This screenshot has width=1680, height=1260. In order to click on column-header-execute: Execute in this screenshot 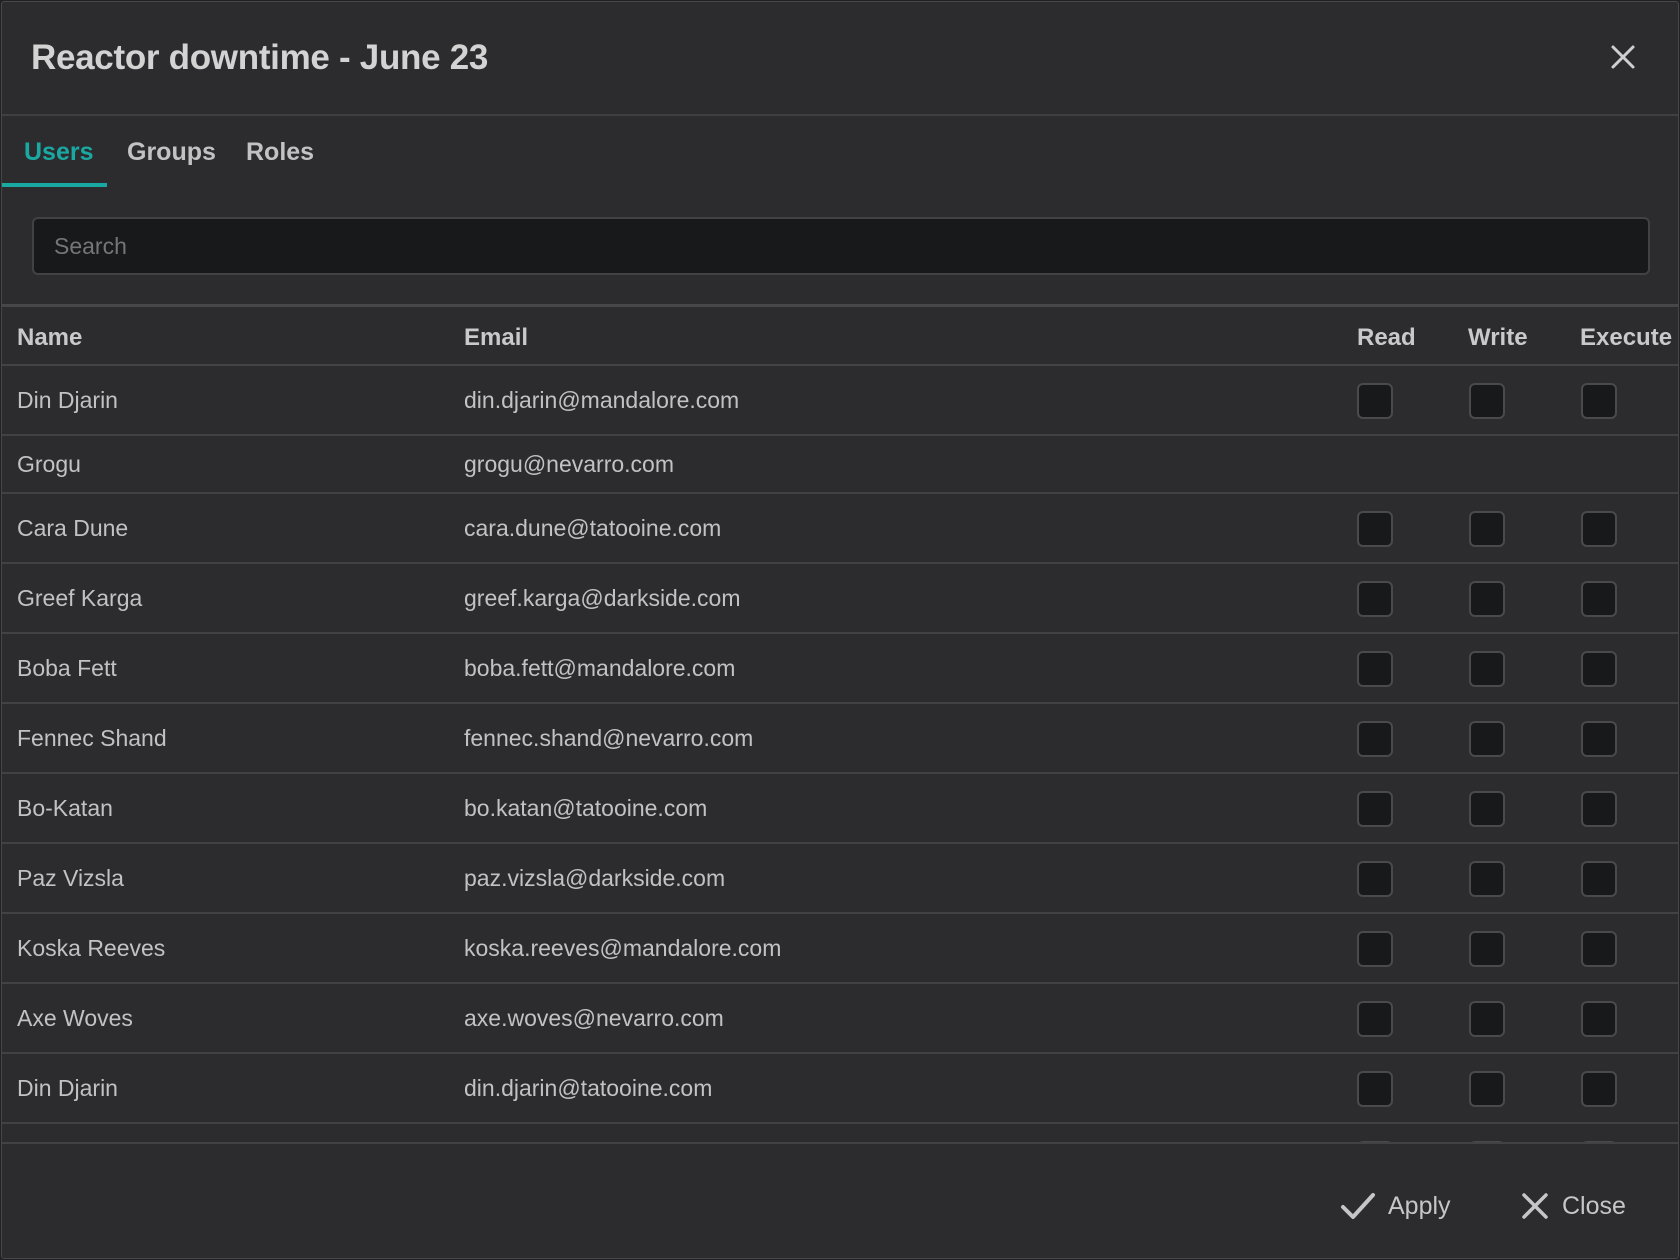, I will do `click(1626, 338)`.